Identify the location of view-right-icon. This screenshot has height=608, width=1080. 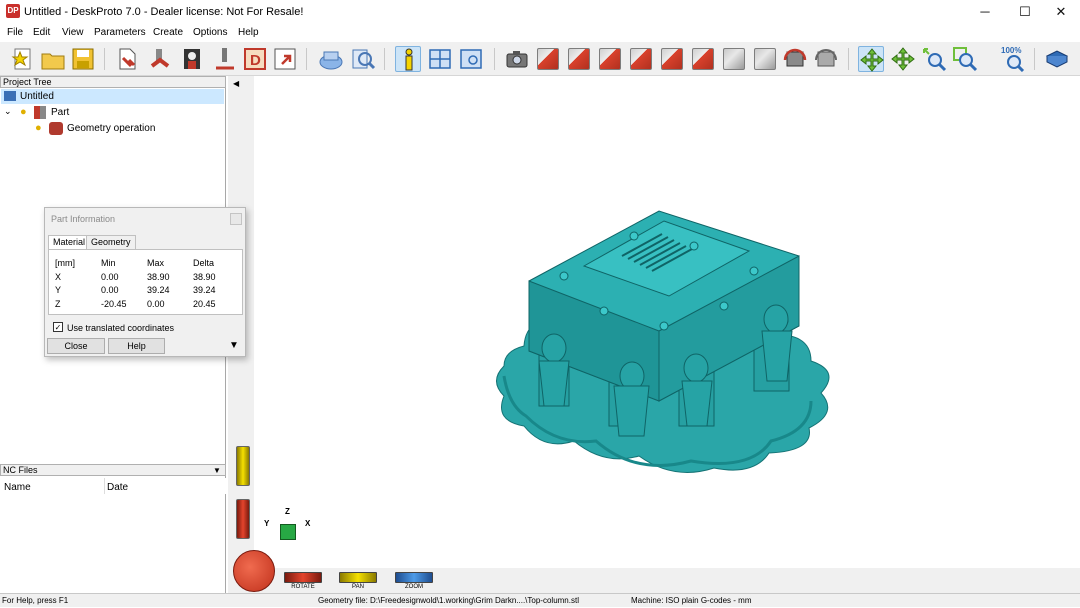
(641, 59).